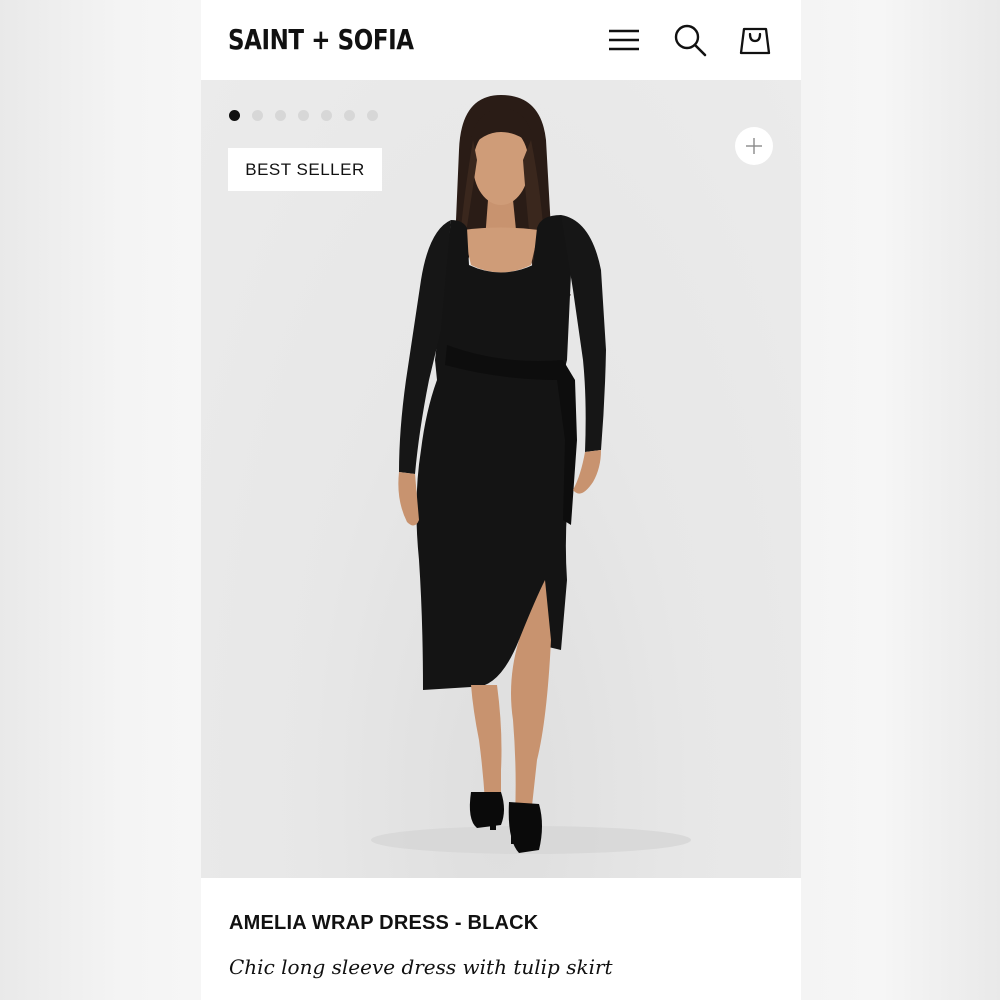 The width and height of the screenshot is (1000, 1000). I want to click on best-seller-badge: BEST SELLER, so click(305, 169).